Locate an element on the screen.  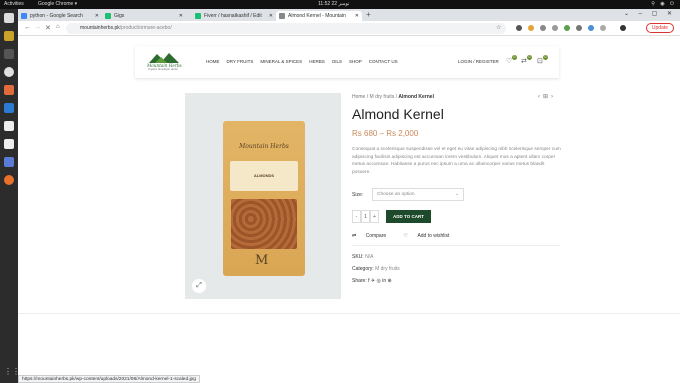
next-product-icon: › is located at coordinates (553, 97).